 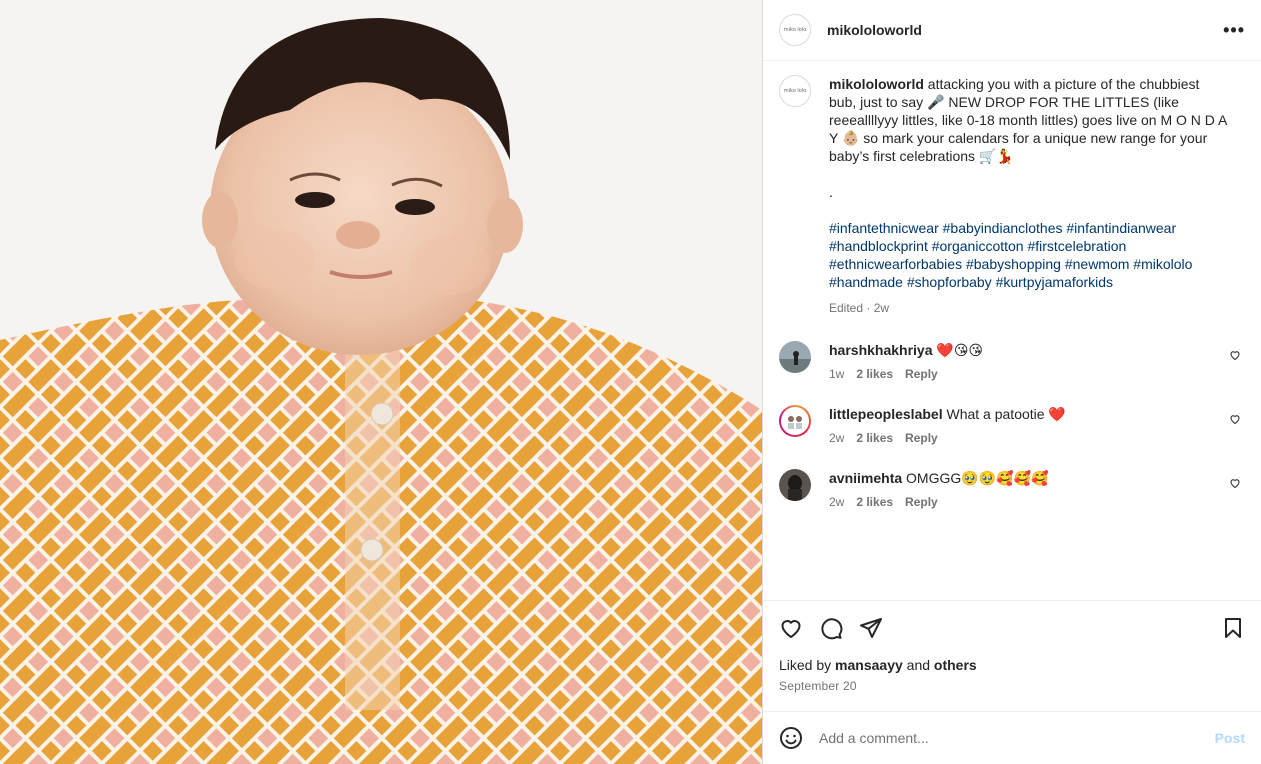 I want to click on liked-by: Liked by mansaayy and others, so click(x=1012, y=665).